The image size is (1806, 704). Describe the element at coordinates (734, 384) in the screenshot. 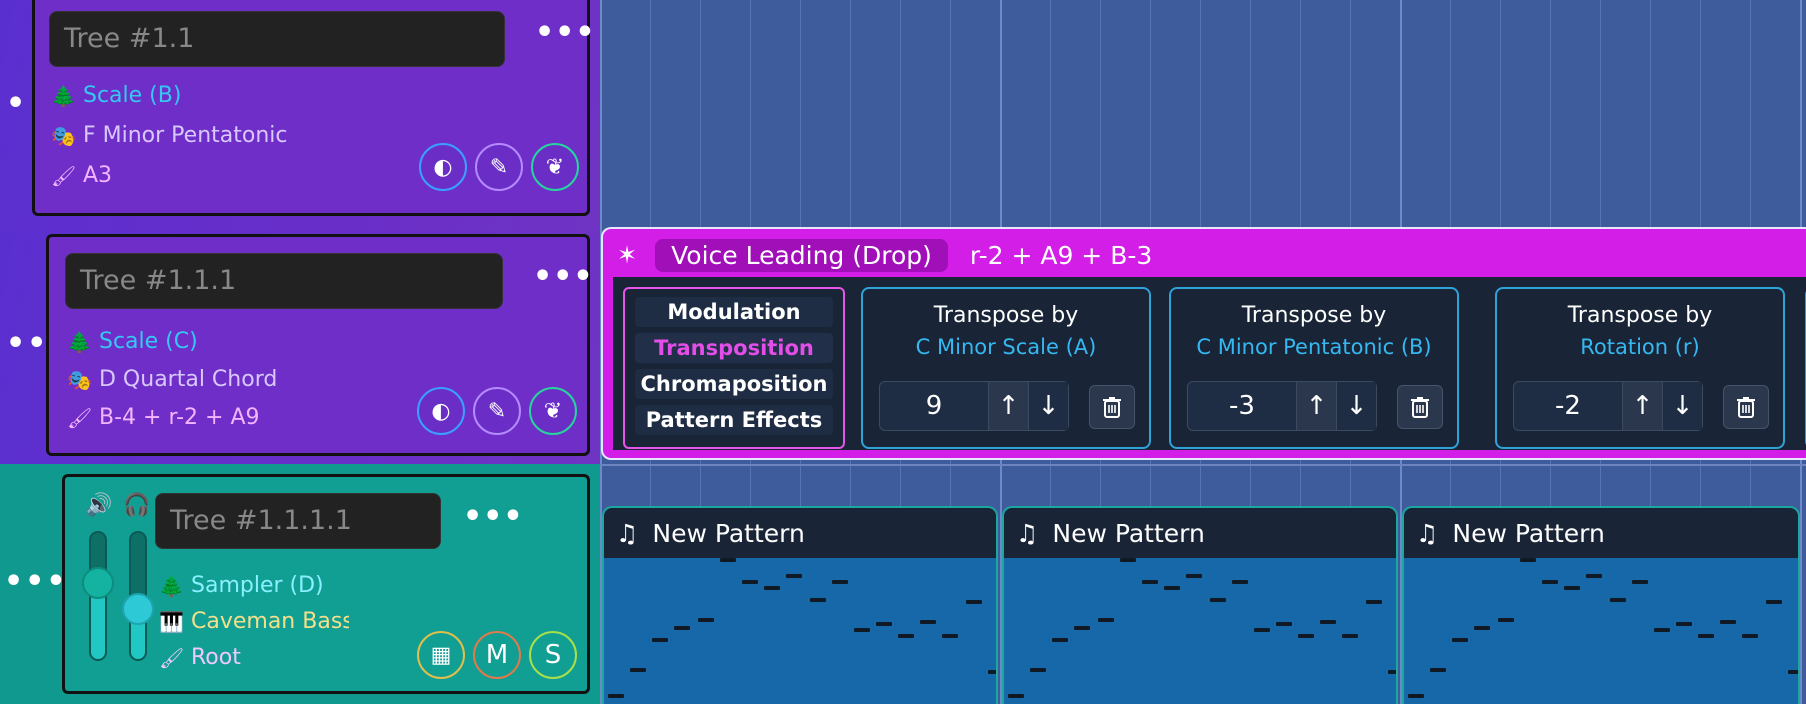

I see `tab-chromaposition: Chromaposition` at that location.